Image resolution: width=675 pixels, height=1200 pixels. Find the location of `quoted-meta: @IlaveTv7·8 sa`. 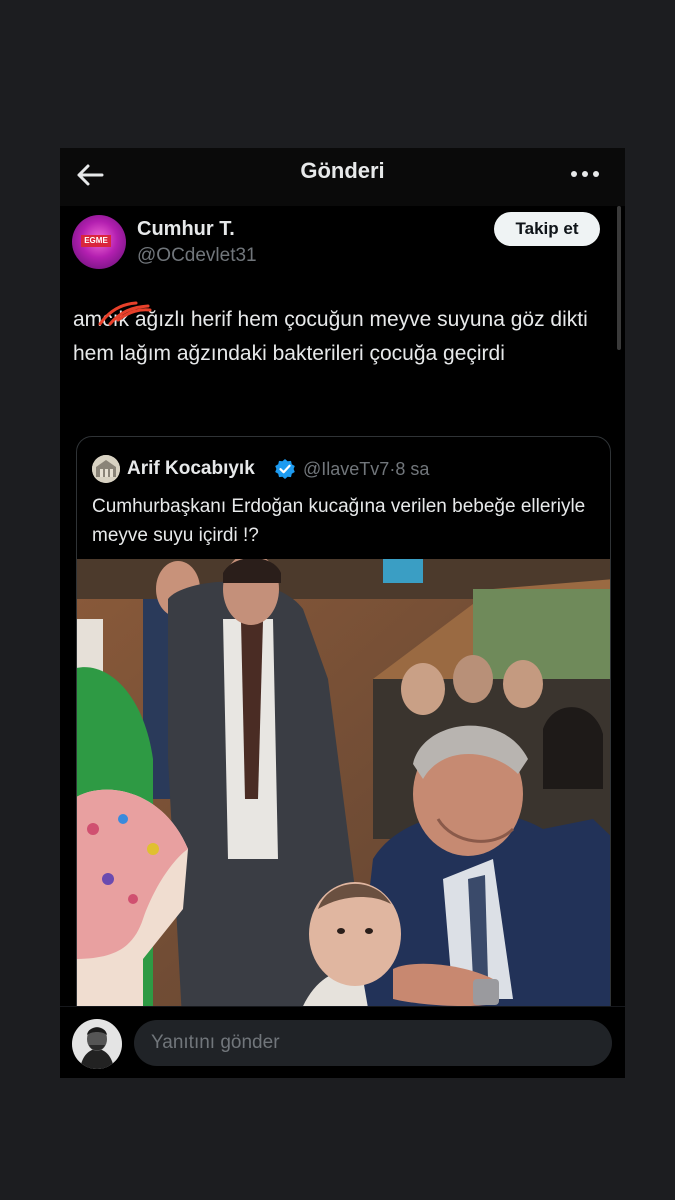

quoted-meta: @IlaveTv7·8 sa is located at coordinates (366, 469).